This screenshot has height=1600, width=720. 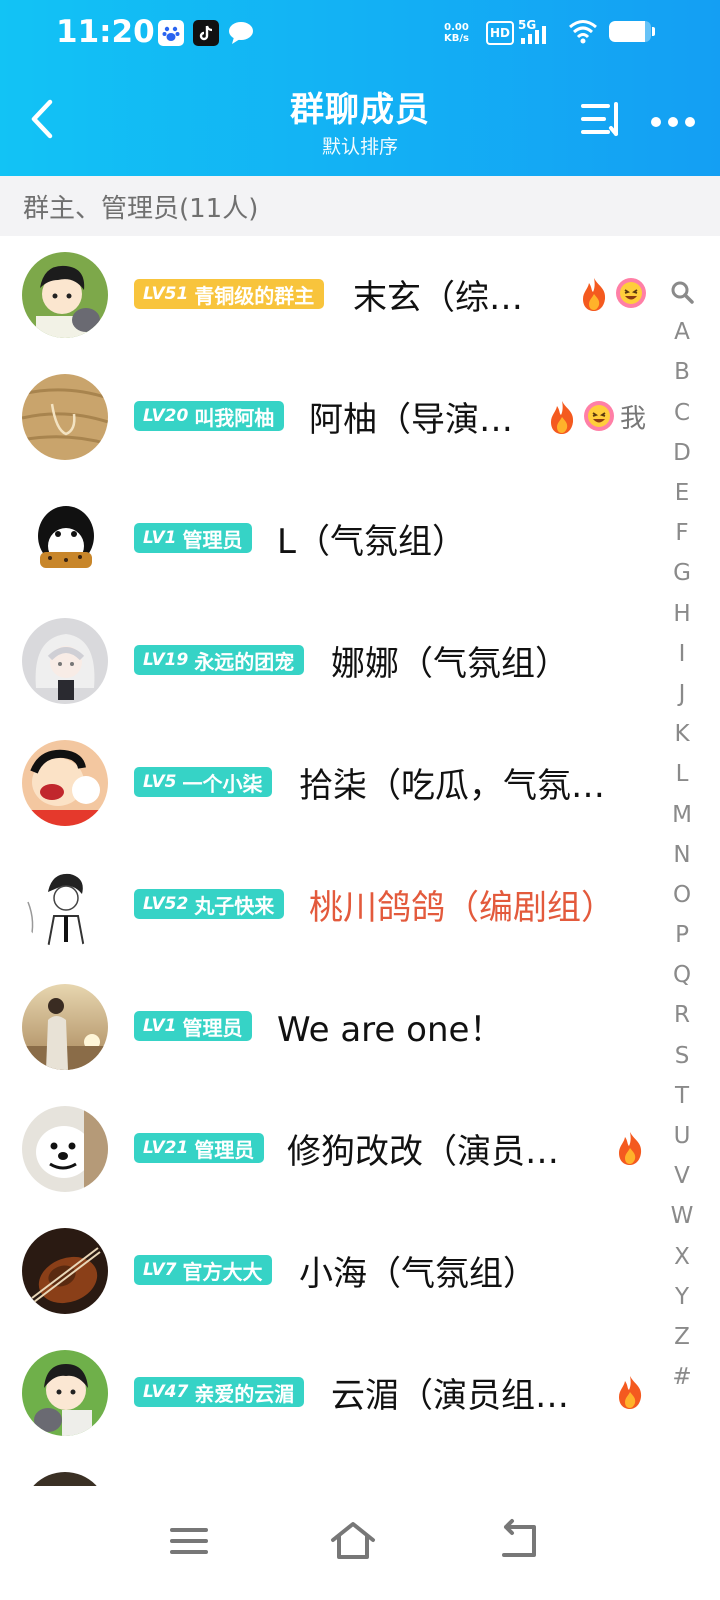 What do you see at coordinates (360, 206) in the screenshot?
I see `section-header-admins: 群主、管理员(11人)` at bounding box center [360, 206].